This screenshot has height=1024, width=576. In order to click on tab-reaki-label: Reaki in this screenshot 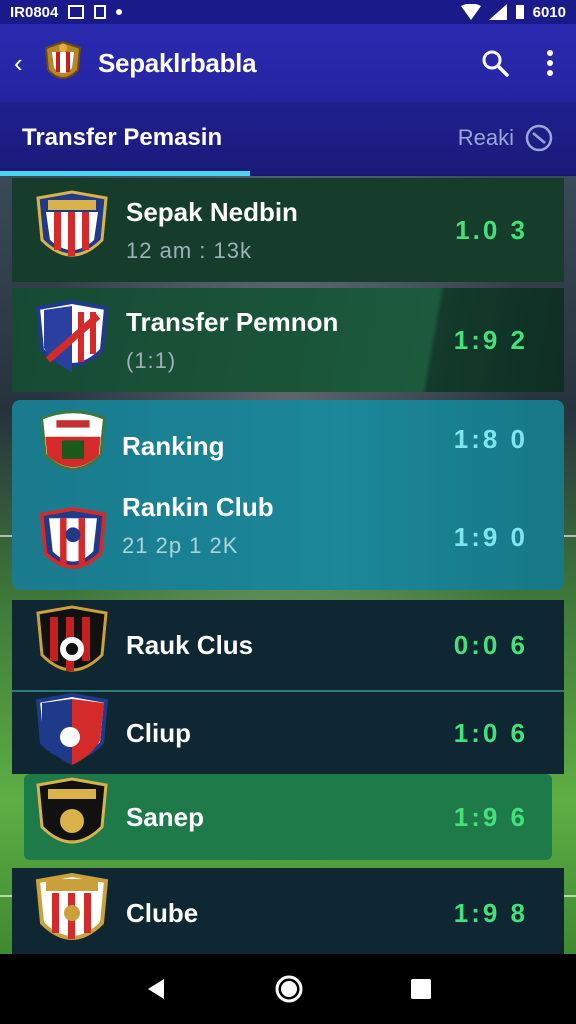, I will do `click(485, 137)`.